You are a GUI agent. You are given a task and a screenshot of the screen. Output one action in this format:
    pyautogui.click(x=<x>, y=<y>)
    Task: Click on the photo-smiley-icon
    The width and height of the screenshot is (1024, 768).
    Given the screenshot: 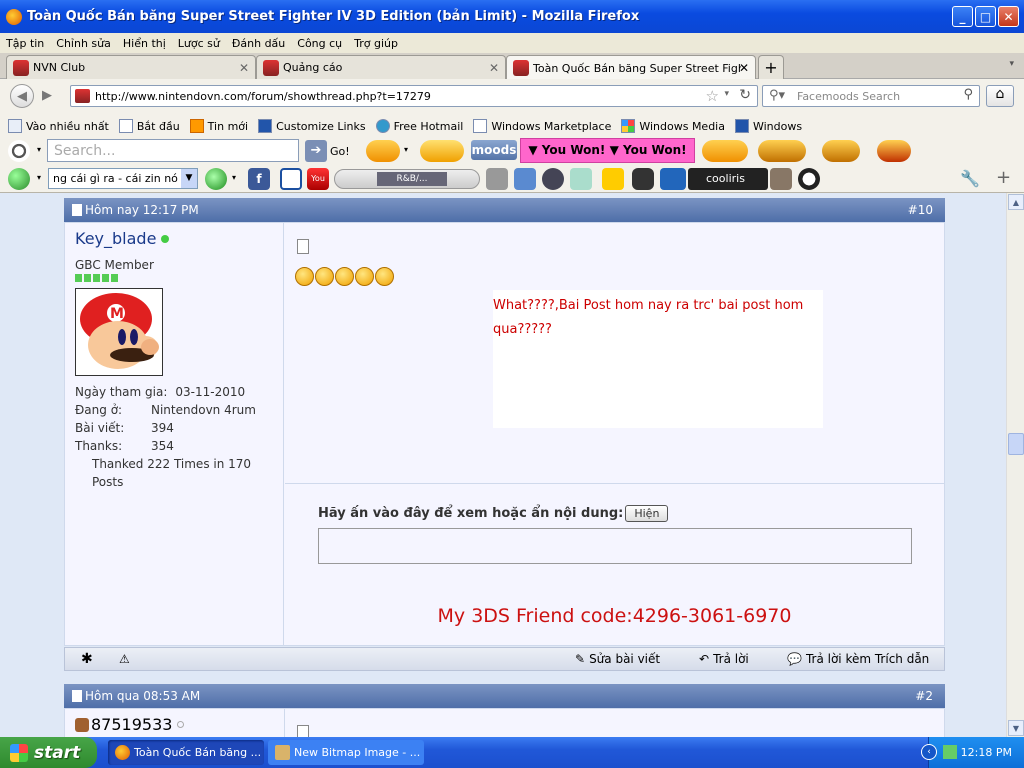 What is the action you would take?
    pyautogui.click(x=841, y=151)
    